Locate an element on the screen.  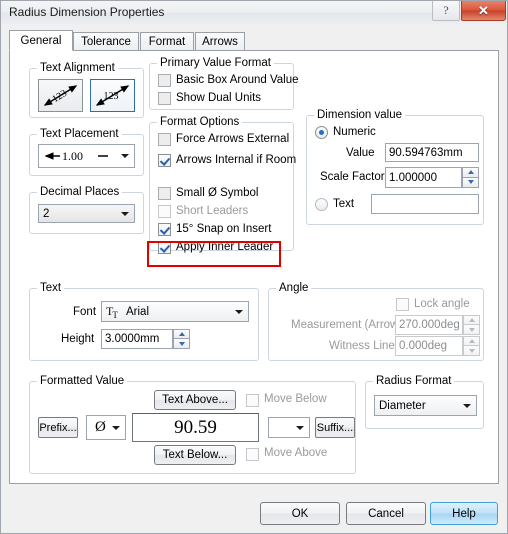
radius-format-group: Radius Format Diameter is located at coordinates (424, 402).